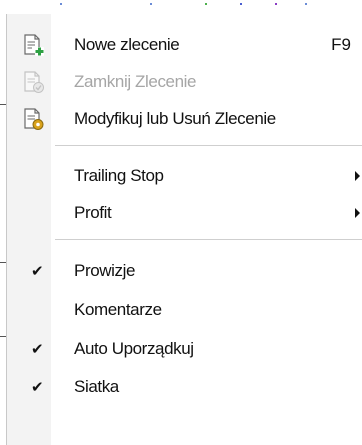 This screenshot has height=445, width=362. I want to click on menu-item-label: Nowe zlecenie, so click(127, 44).